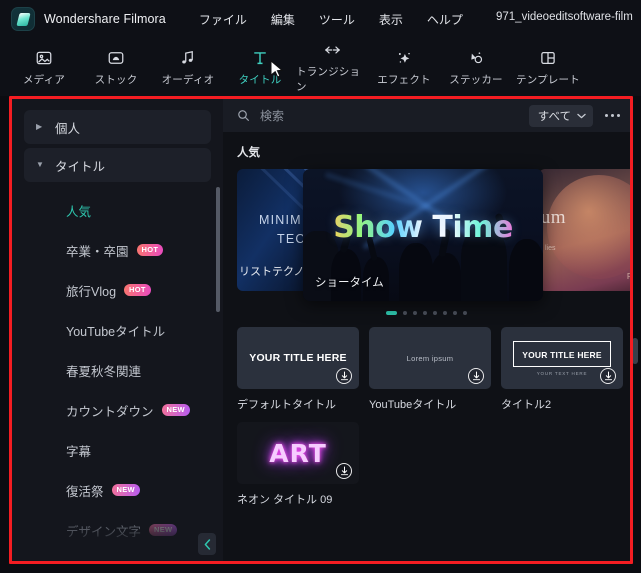 The height and width of the screenshot is (573, 641). I want to click on sidebar-item-easter-label: 復活祭, so click(85, 491).